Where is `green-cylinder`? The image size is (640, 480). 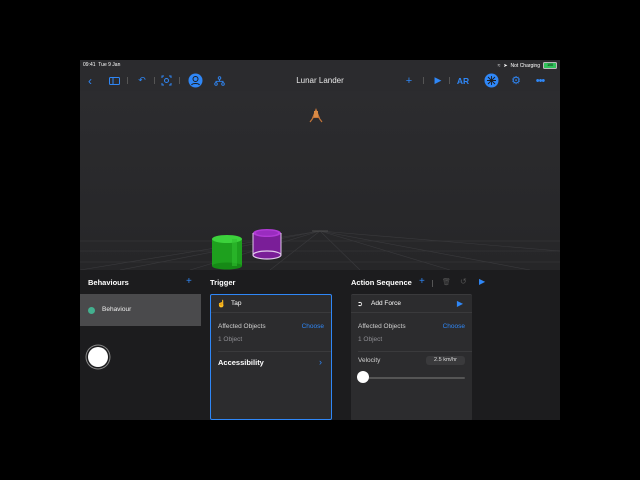
green-cylinder is located at coordinates (227, 252).